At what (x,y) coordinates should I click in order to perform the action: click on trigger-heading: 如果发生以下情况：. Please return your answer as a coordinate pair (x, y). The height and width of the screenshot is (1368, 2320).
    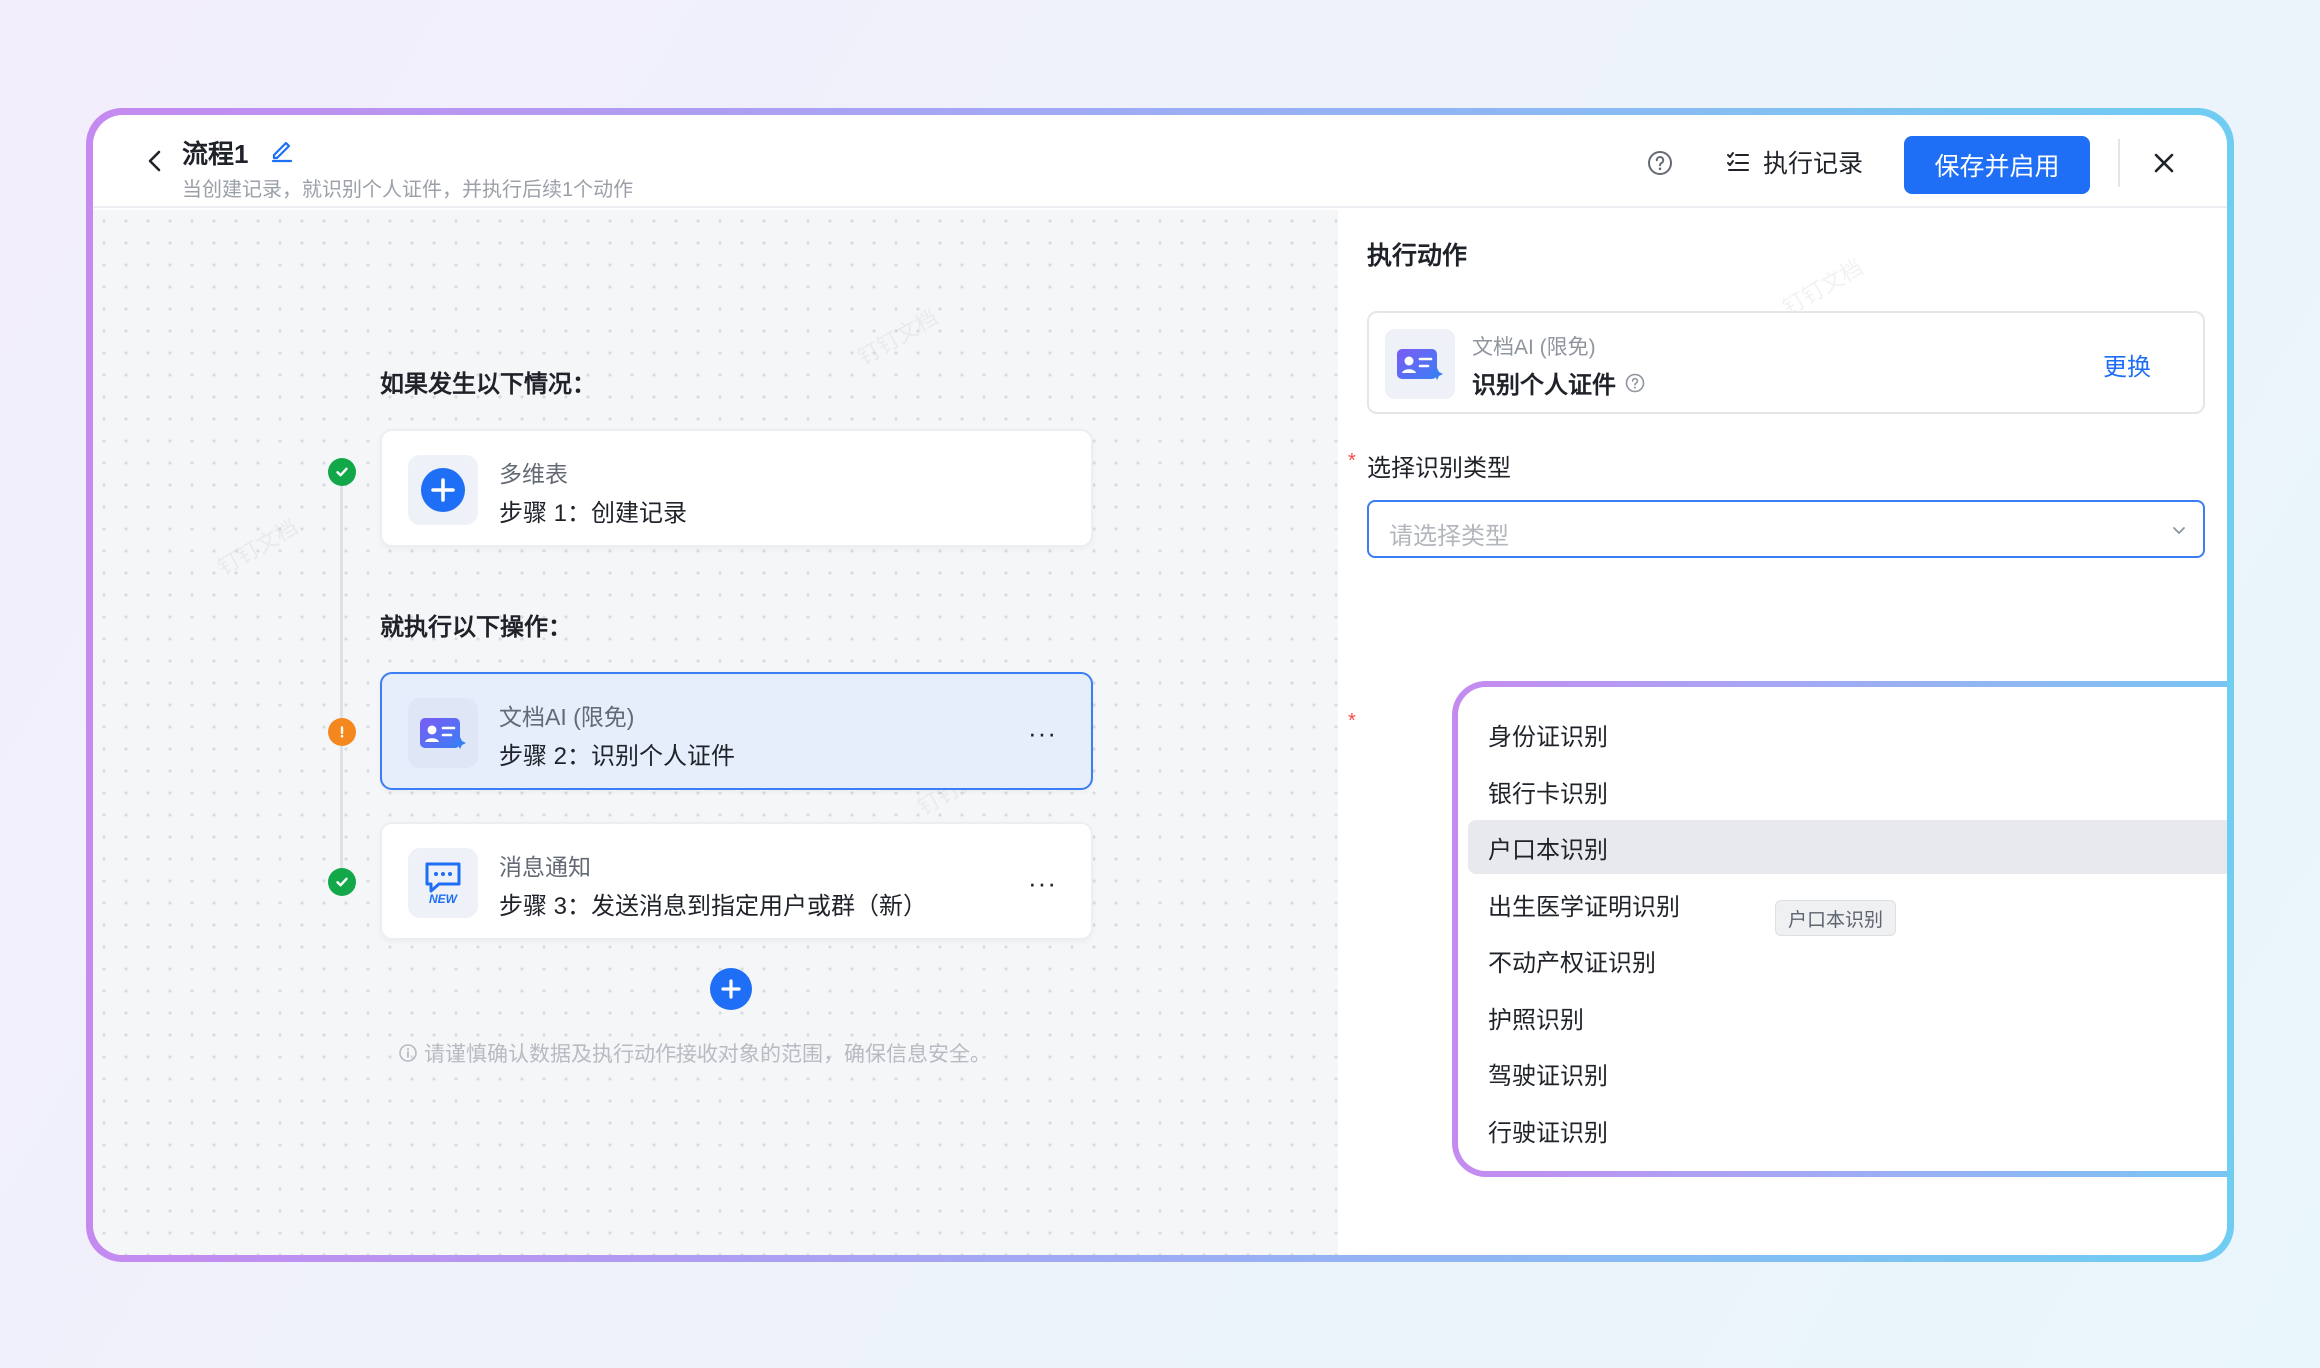
    Looking at the image, I should click on (488, 384).